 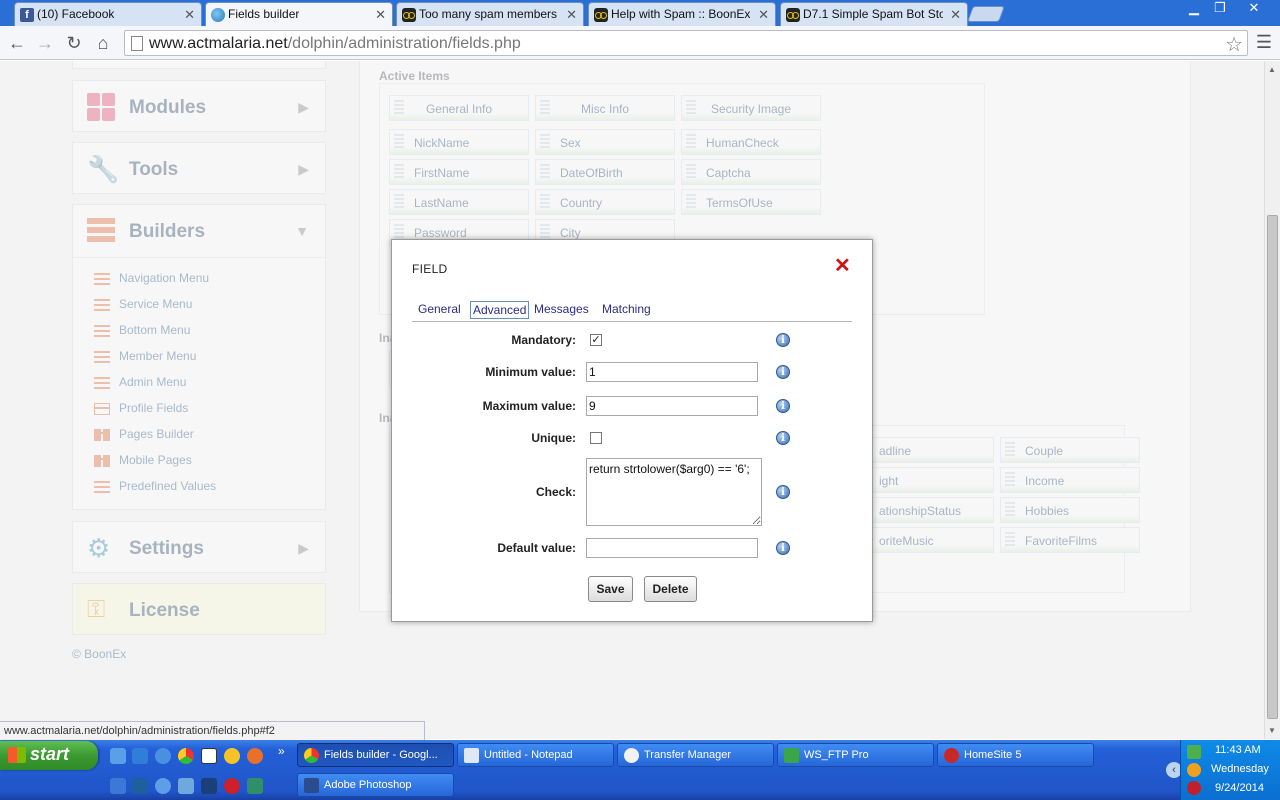 What do you see at coordinates (1272, 467) in the screenshot?
I see `scroll-thumb` at bounding box center [1272, 467].